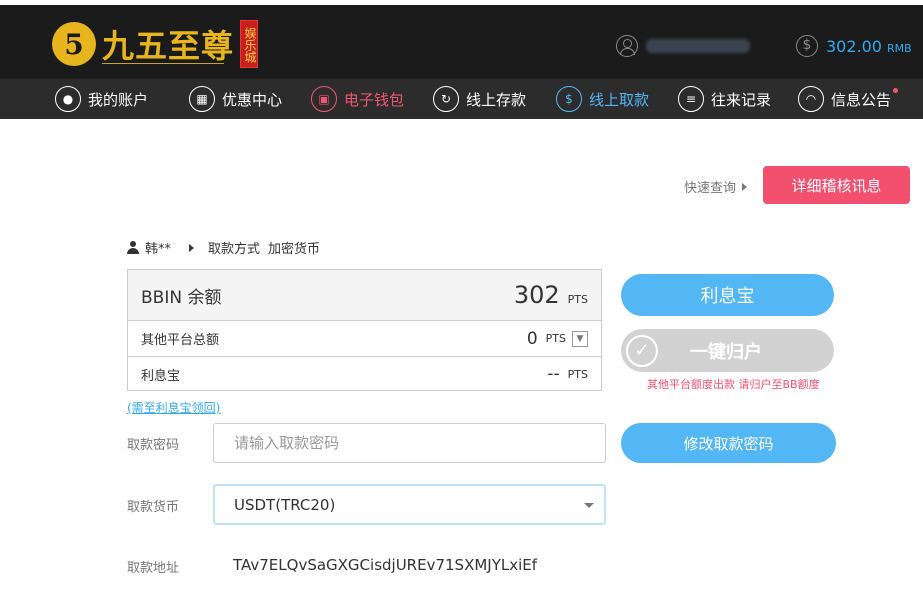  What do you see at coordinates (741, 99) in the screenshot?
I see `nav-label: 往来记录` at bounding box center [741, 99].